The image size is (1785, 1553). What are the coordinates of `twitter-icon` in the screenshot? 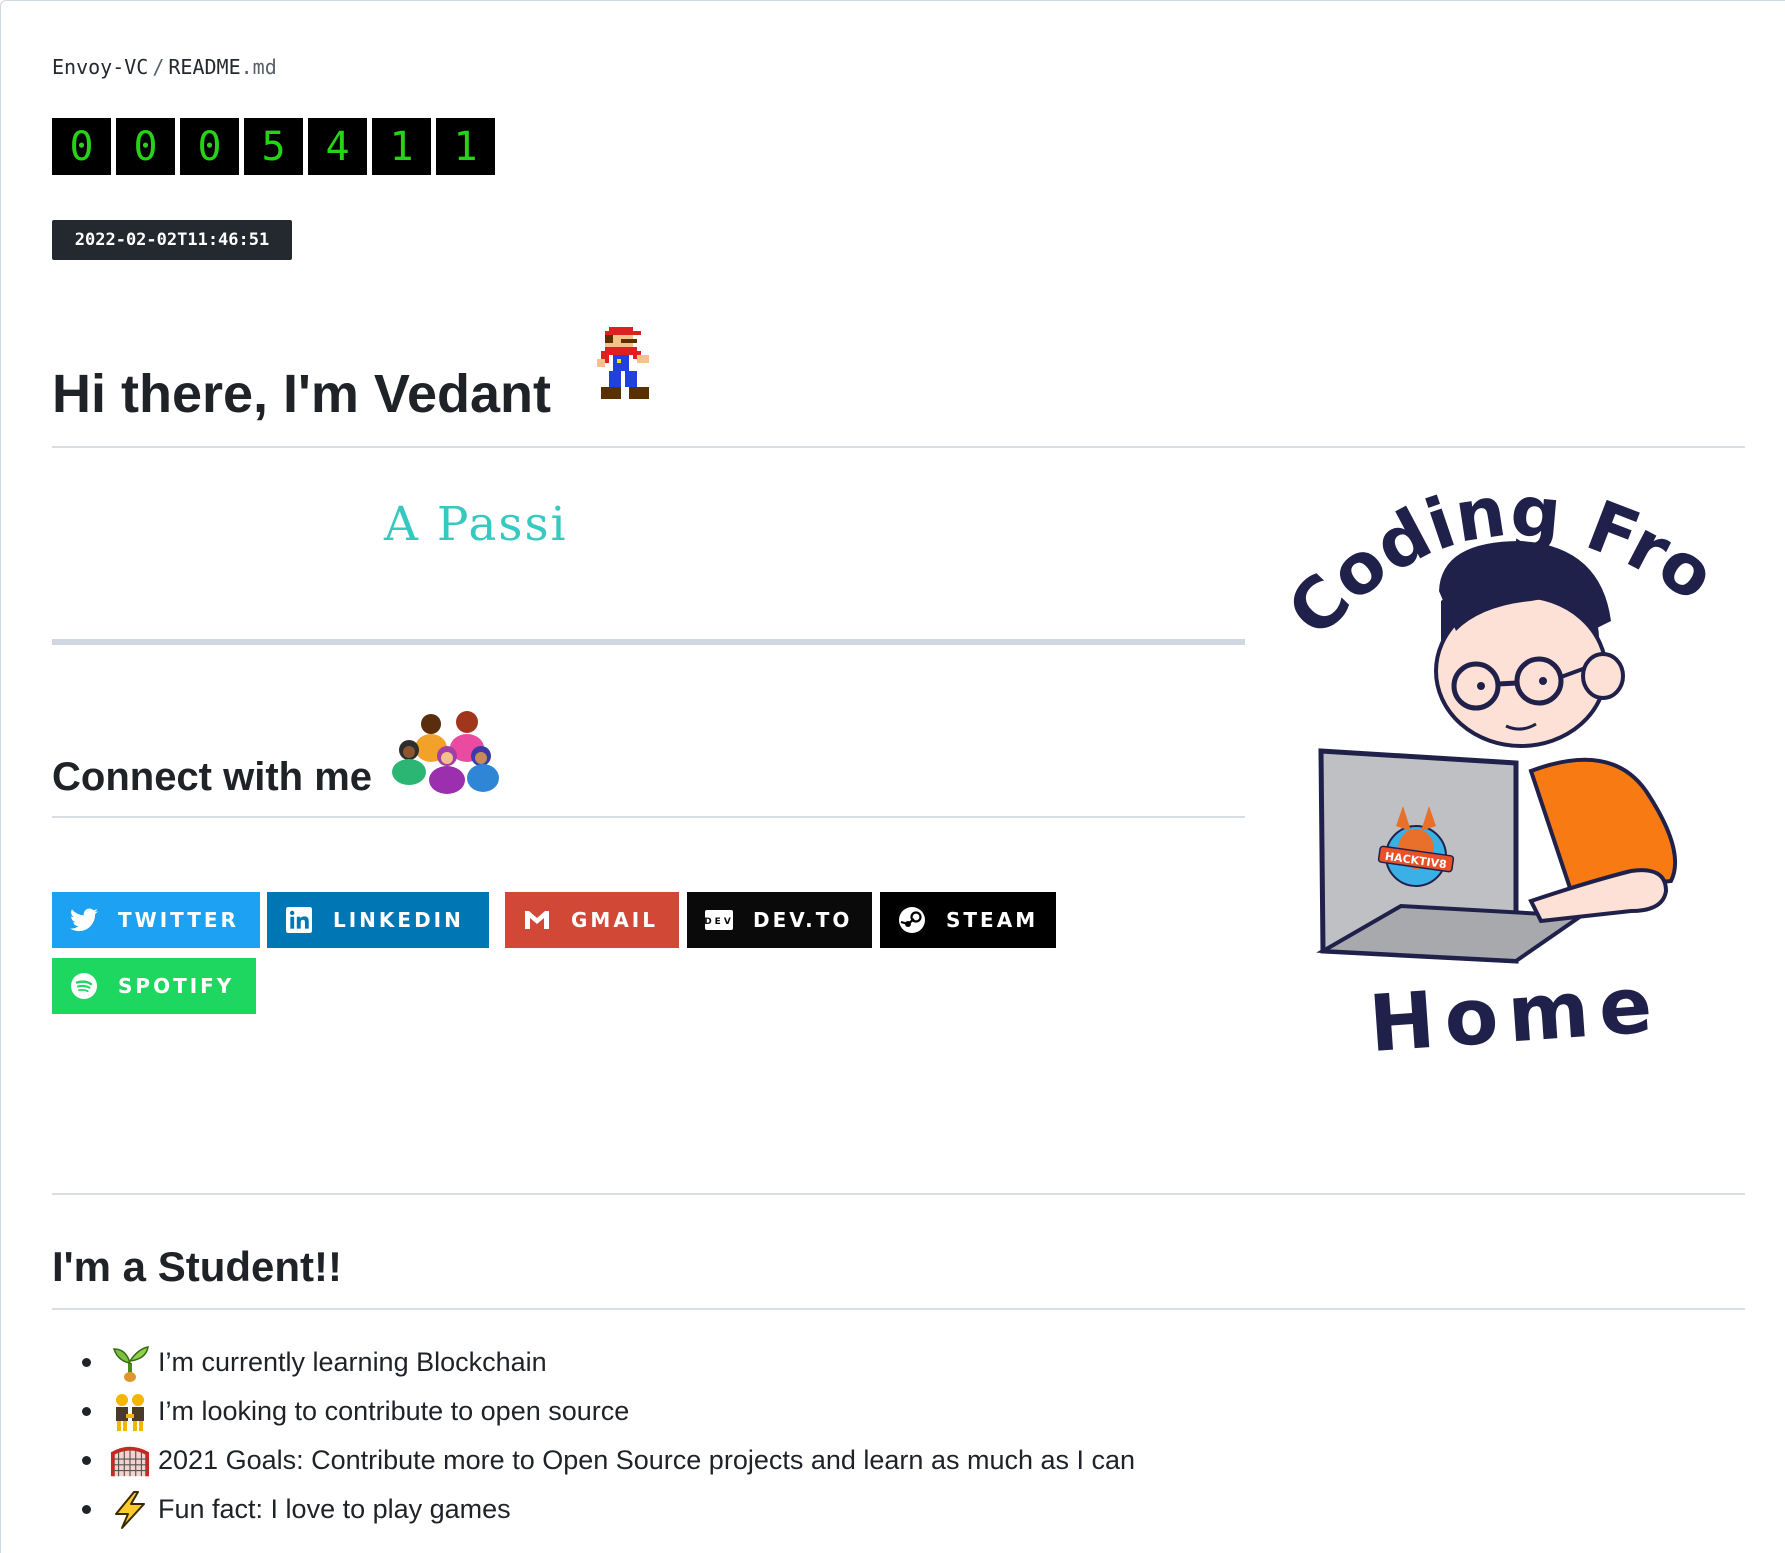 It's located at (84, 920).